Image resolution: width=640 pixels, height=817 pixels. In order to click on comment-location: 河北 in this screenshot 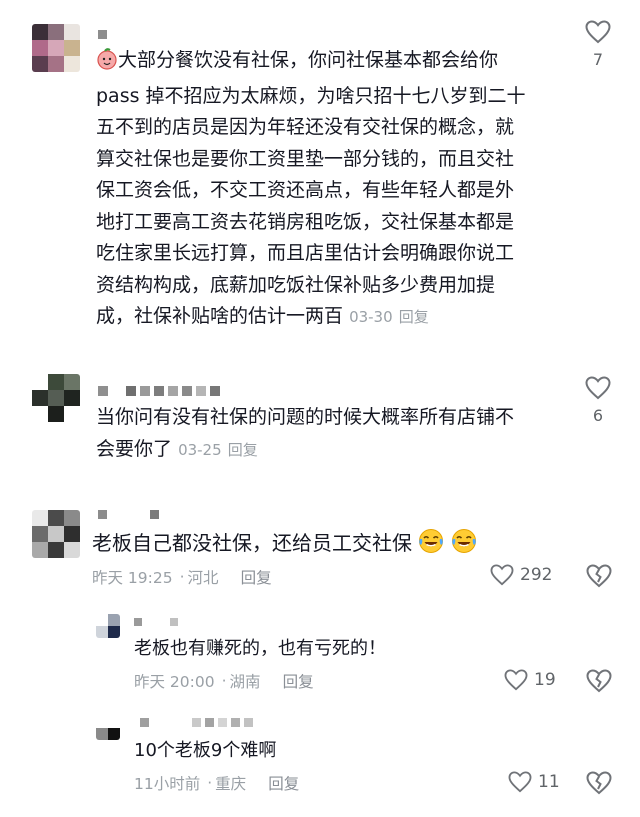, I will do `click(203, 578)`.